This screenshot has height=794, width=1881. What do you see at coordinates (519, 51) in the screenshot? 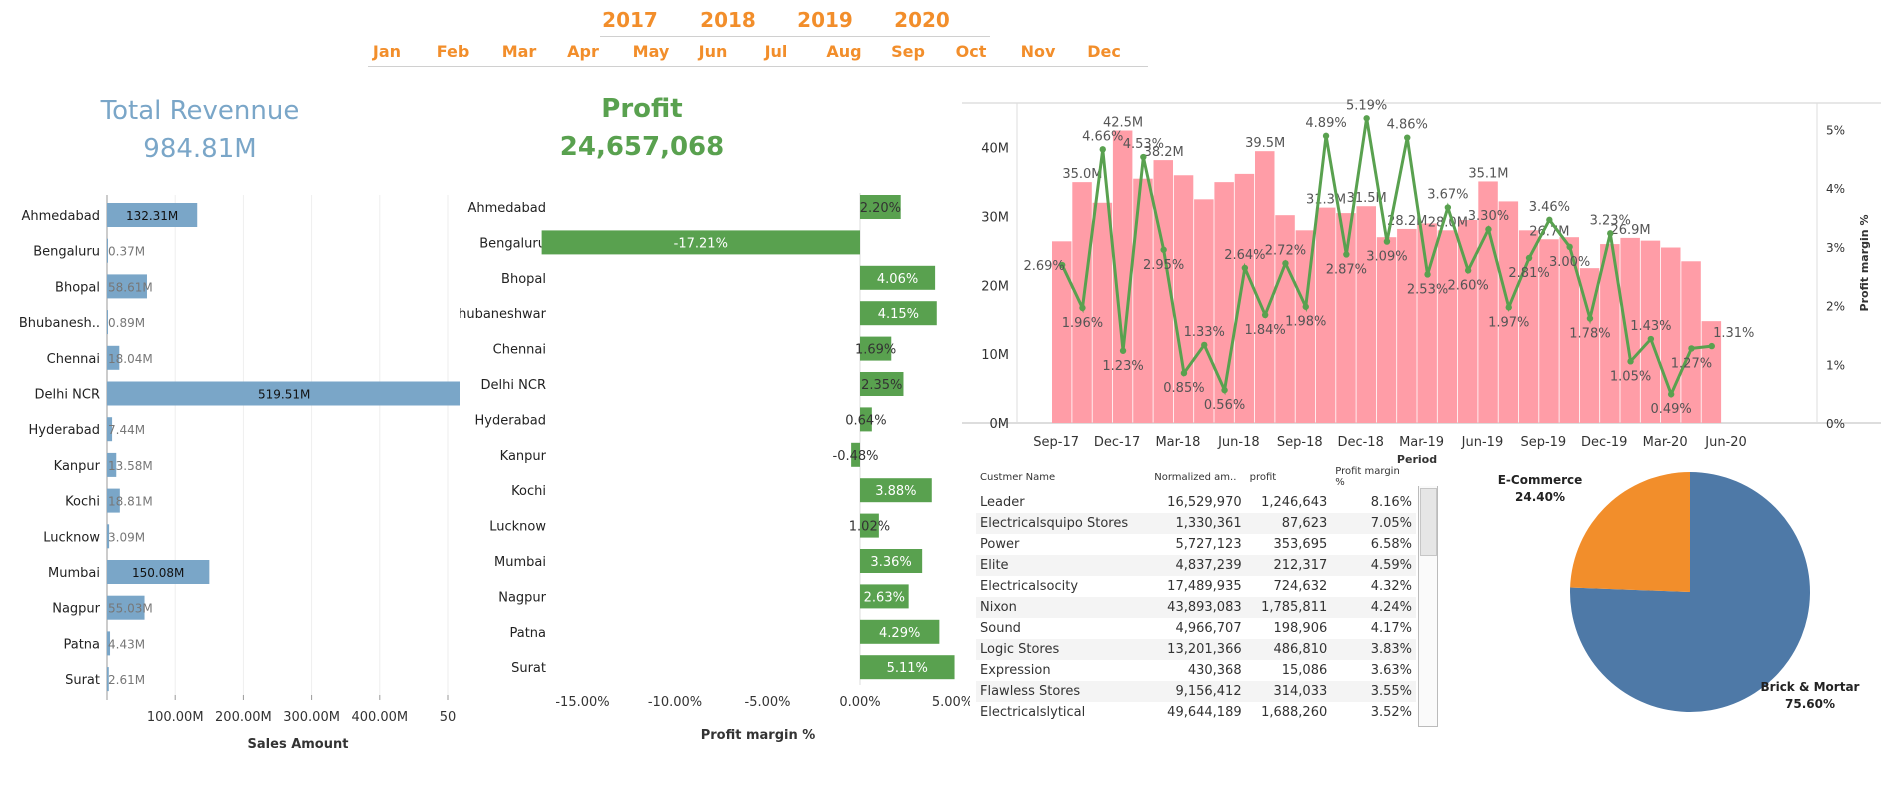
I see `month-filter-item: Mar` at bounding box center [519, 51].